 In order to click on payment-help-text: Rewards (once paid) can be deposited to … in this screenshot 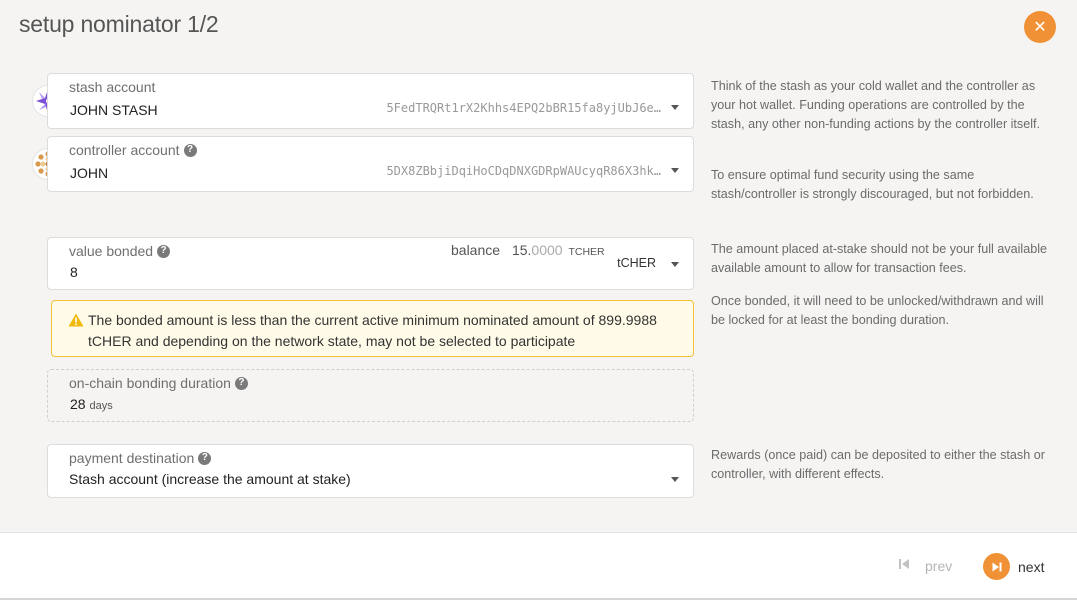, I will do `click(878, 464)`.